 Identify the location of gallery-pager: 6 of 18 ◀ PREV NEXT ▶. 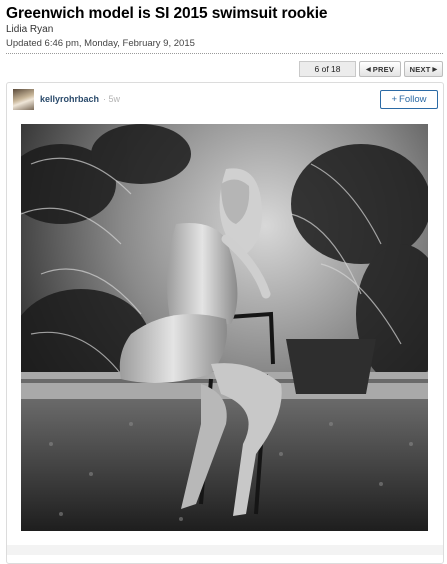
(371, 69).